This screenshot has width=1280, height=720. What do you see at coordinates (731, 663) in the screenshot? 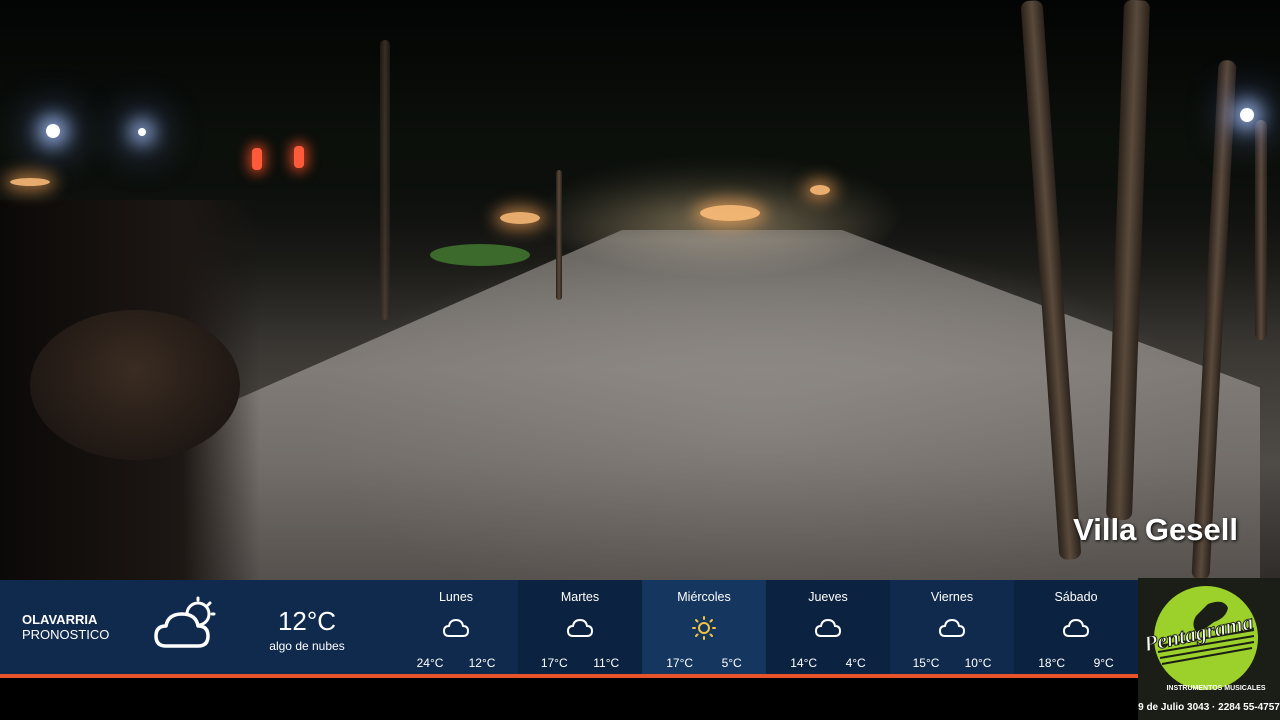
I see `low-temp: 5°C` at bounding box center [731, 663].